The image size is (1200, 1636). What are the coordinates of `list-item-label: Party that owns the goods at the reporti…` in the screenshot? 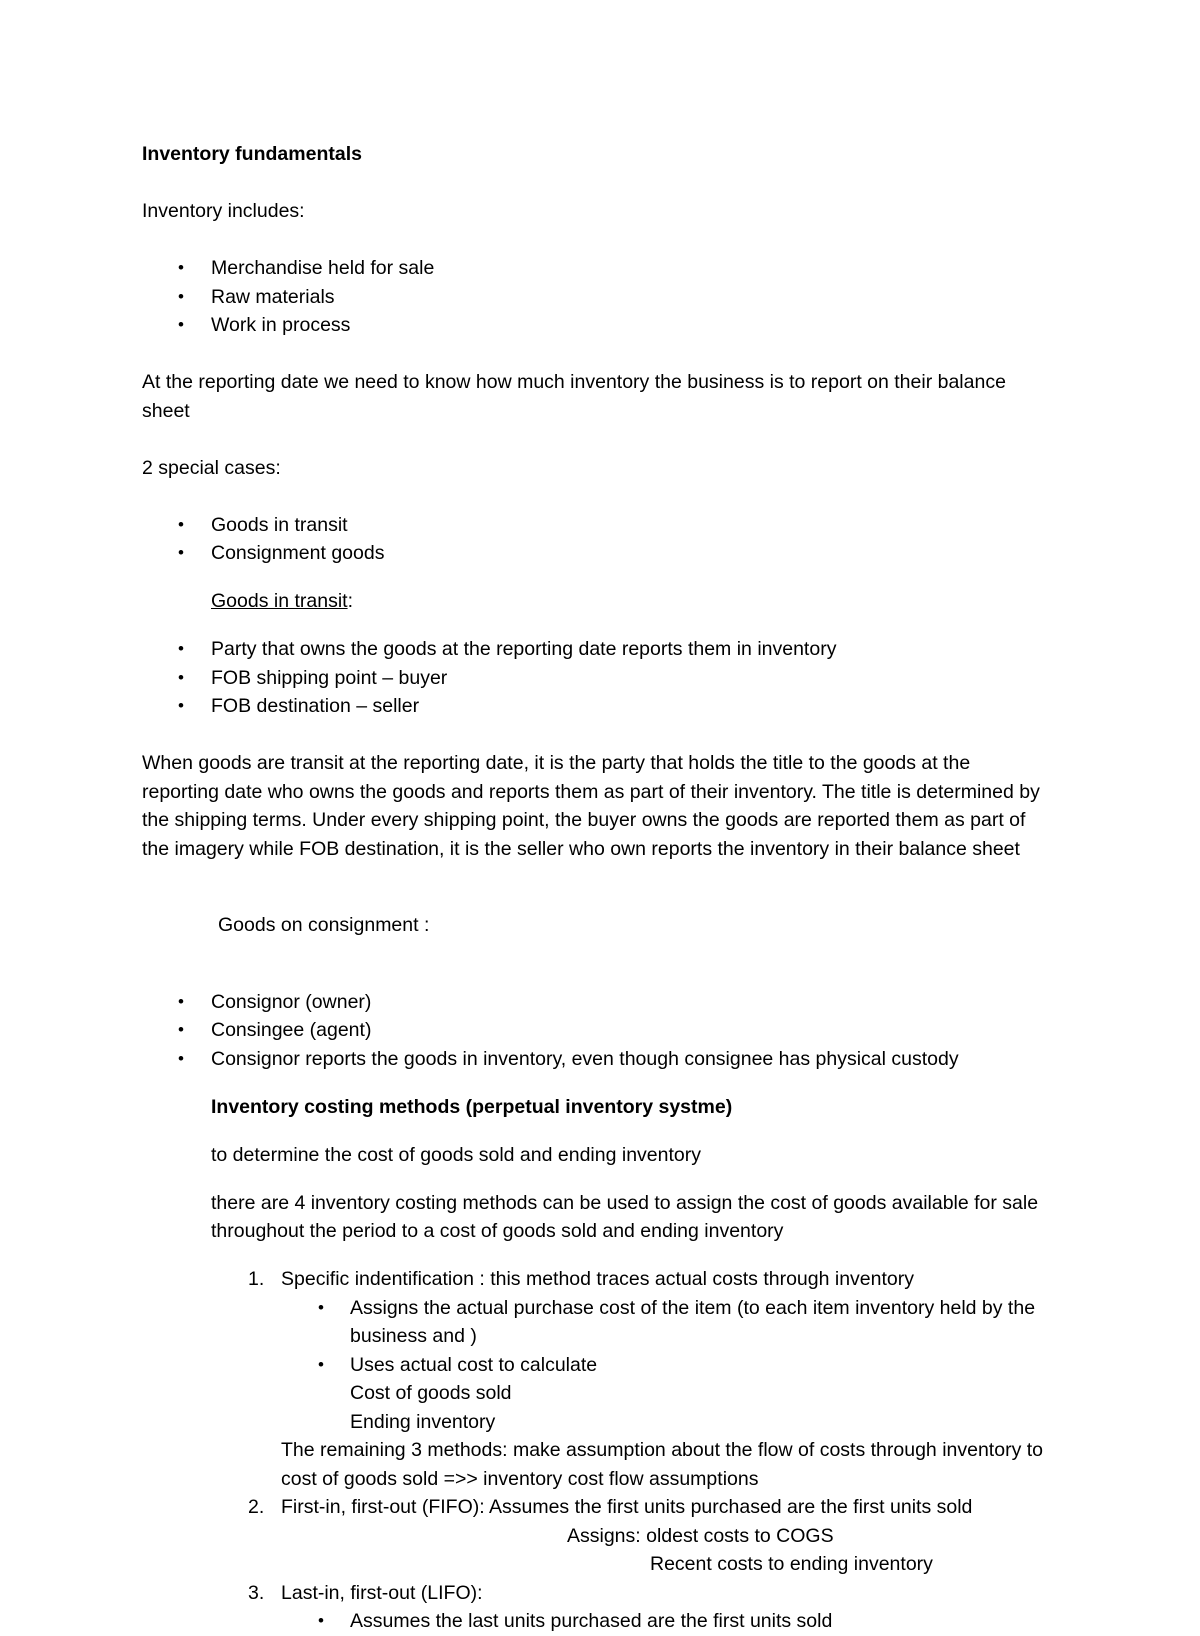 It's located at (524, 649).